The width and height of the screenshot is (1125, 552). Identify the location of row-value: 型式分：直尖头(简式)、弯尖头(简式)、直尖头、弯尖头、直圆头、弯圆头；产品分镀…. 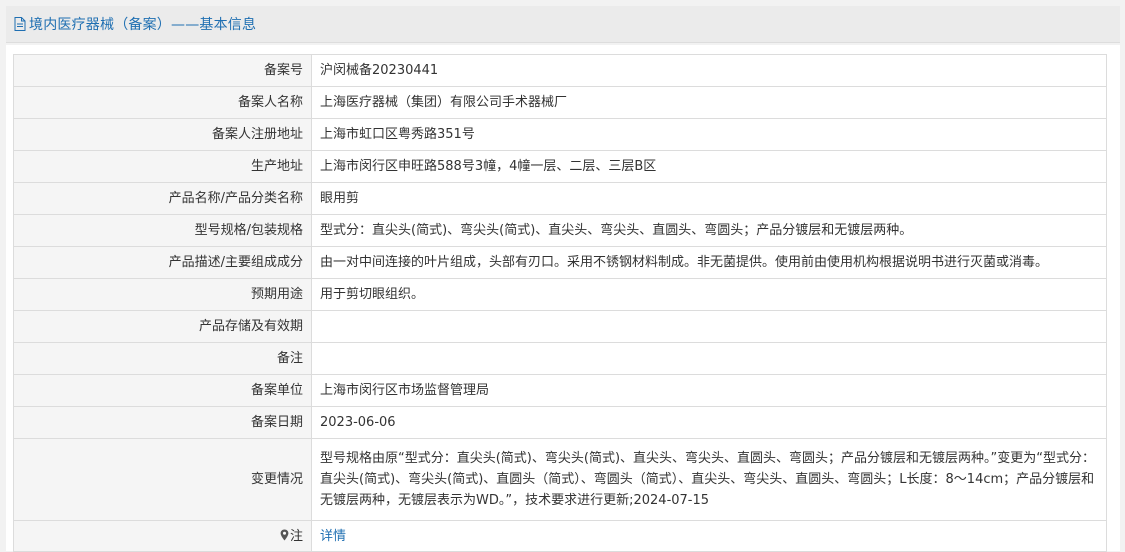
(709, 230).